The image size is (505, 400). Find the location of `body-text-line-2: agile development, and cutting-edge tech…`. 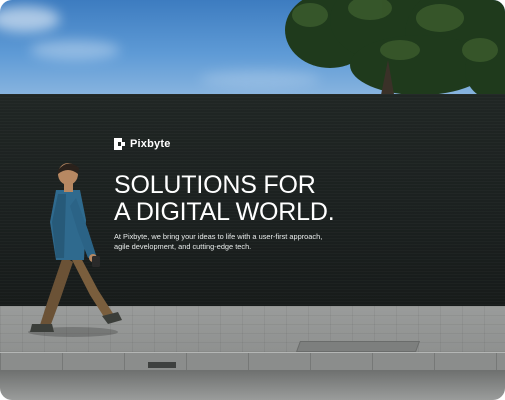

body-text-line-2: agile development, and cutting-edge tech… is located at coordinates (183, 246).